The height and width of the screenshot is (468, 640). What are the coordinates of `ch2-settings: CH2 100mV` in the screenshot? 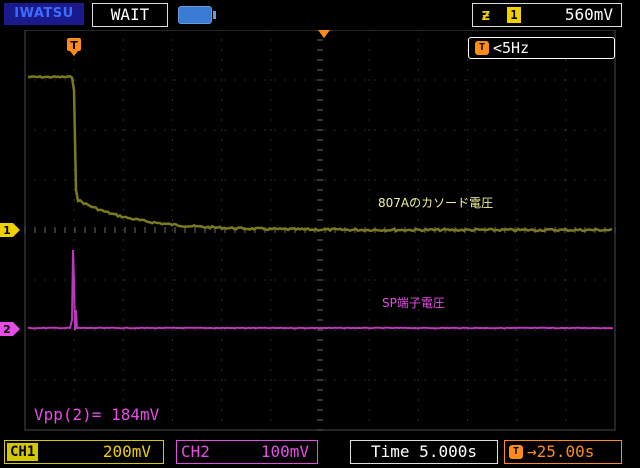 It's located at (247, 452).